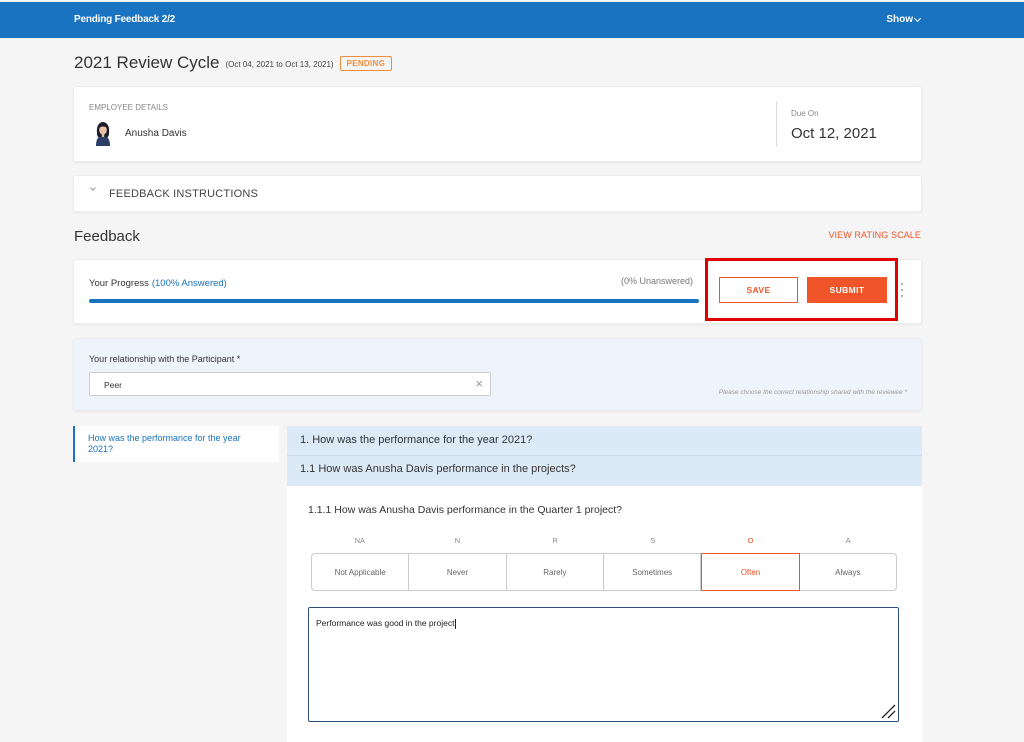 Image resolution: width=1024 pixels, height=742 pixels. I want to click on rating-option-never: Never, so click(458, 572).